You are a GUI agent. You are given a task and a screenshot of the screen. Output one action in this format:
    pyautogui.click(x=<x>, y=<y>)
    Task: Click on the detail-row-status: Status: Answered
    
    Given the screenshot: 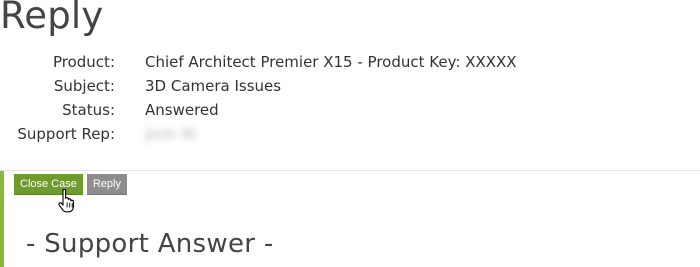 What is the action you would take?
    pyautogui.click(x=350, y=112)
    